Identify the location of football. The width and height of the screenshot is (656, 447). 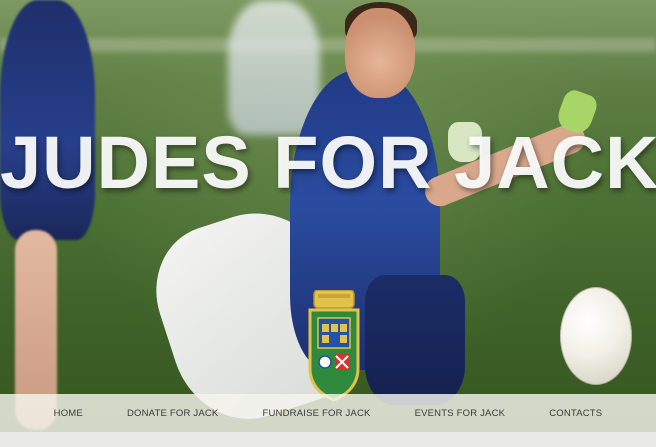
(596, 336).